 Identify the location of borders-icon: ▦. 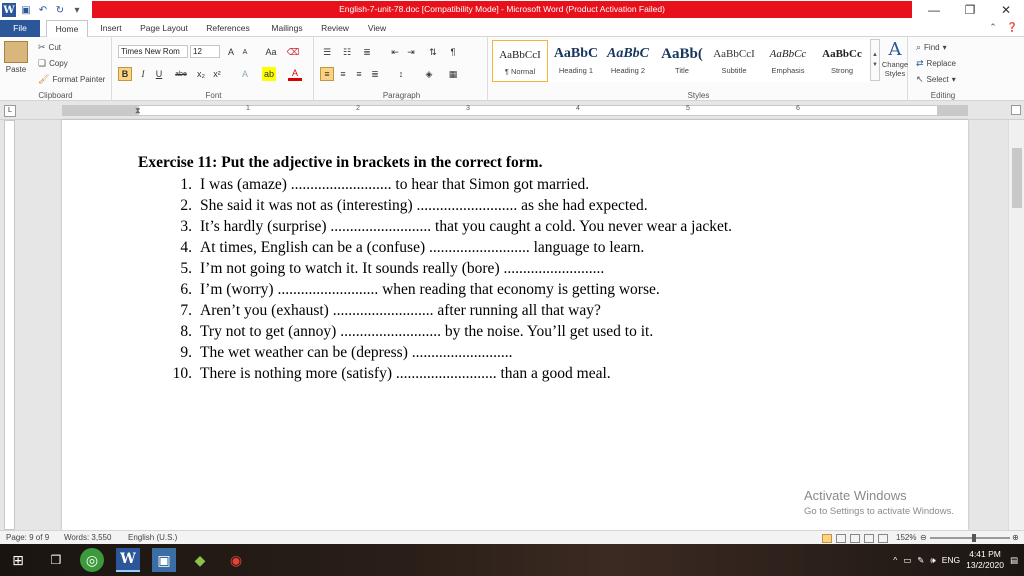
(453, 74).